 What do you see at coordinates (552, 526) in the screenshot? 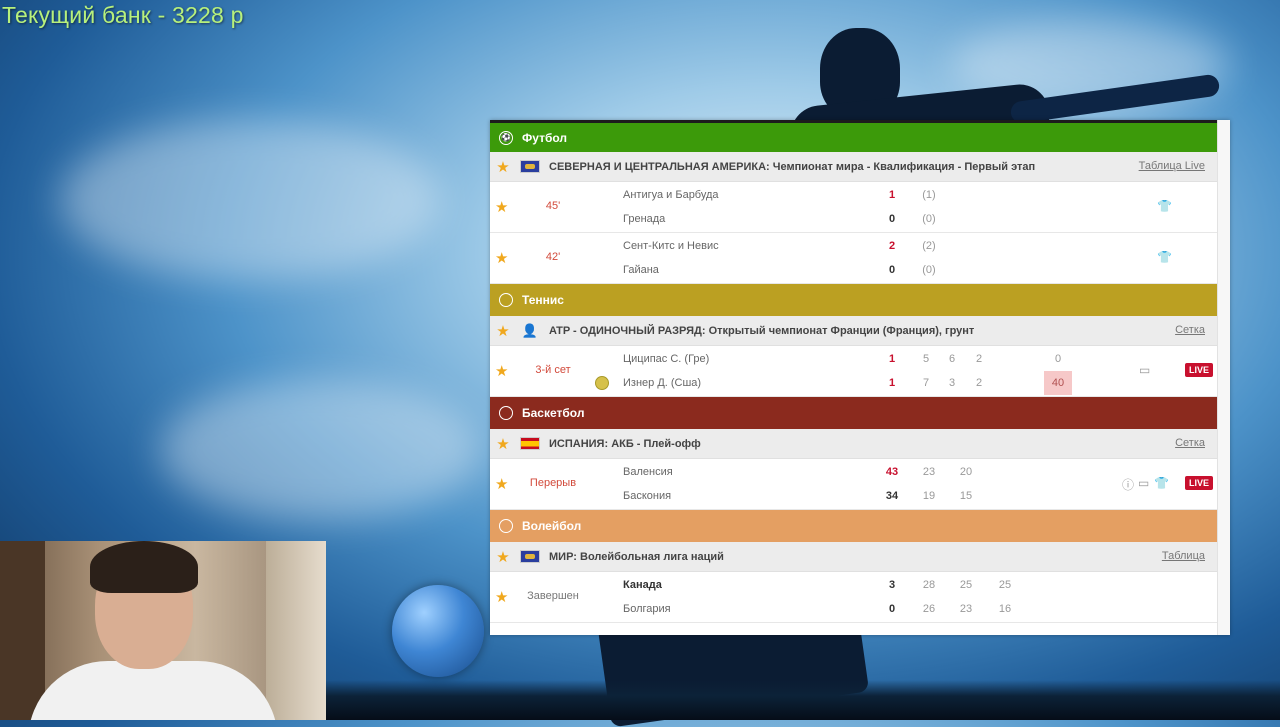
I see `sport-title: Волейбол` at bounding box center [552, 526].